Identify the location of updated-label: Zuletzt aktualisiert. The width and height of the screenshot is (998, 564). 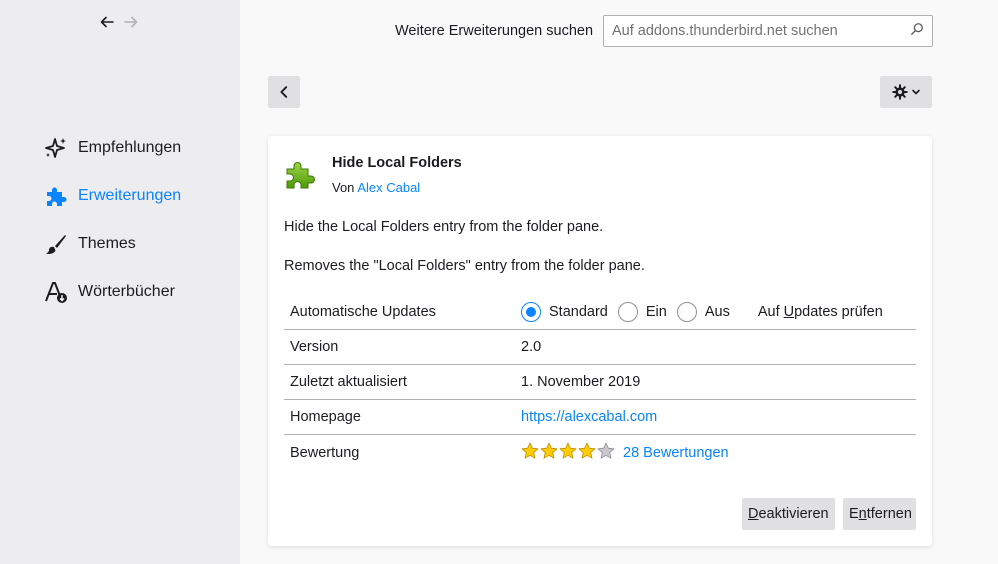
(348, 382).